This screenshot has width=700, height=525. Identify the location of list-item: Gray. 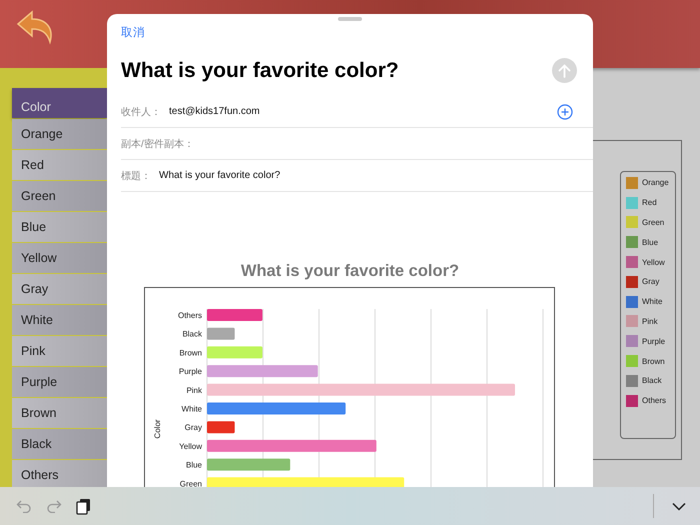
(59, 289).